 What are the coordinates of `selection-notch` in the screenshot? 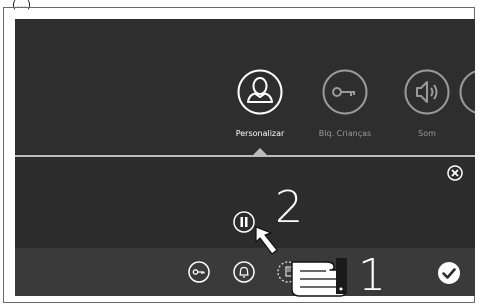 It's located at (260, 152).